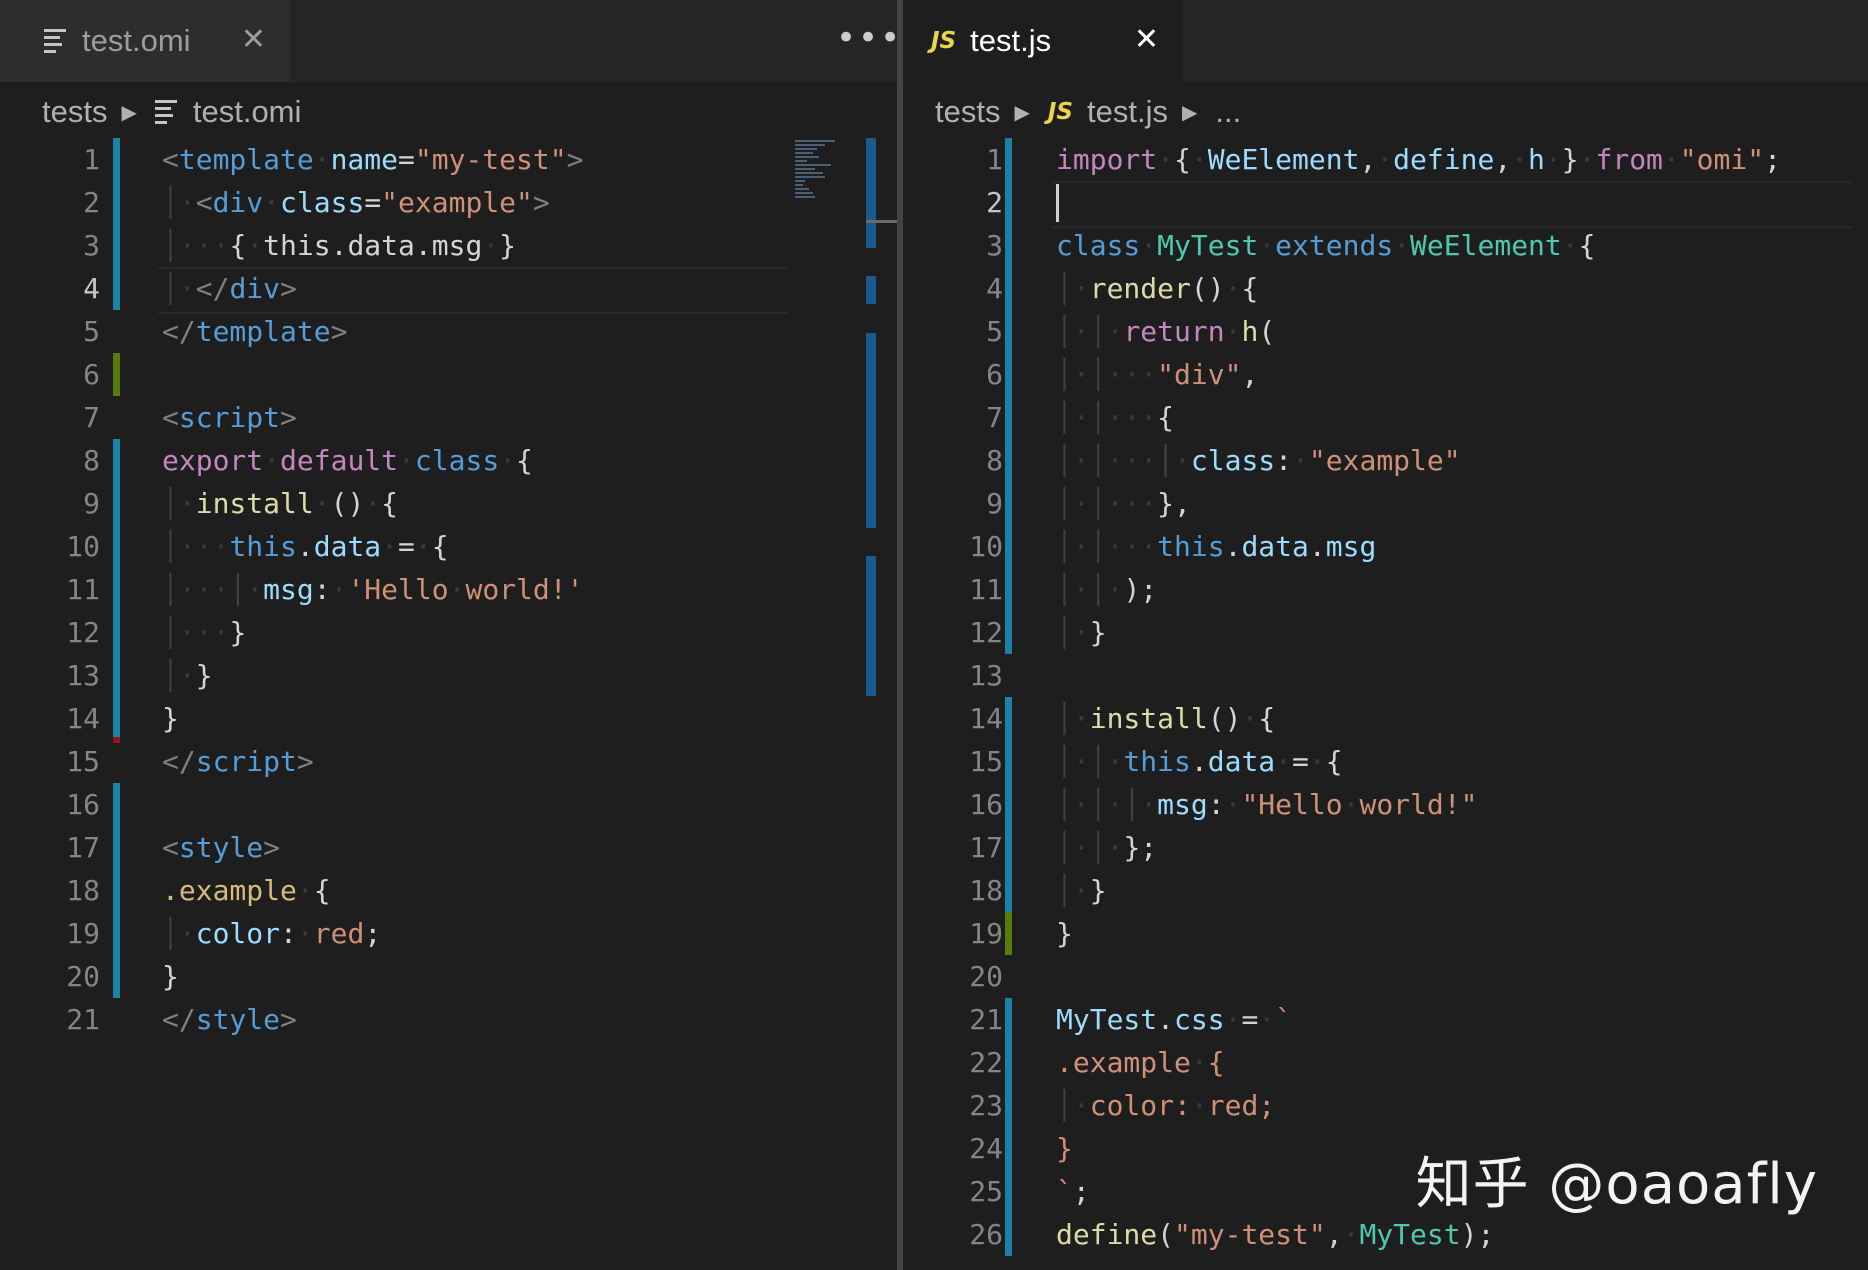 This screenshot has height=1270, width=1868. I want to click on code-line: 7 │·│···{, so click(1385, 417).